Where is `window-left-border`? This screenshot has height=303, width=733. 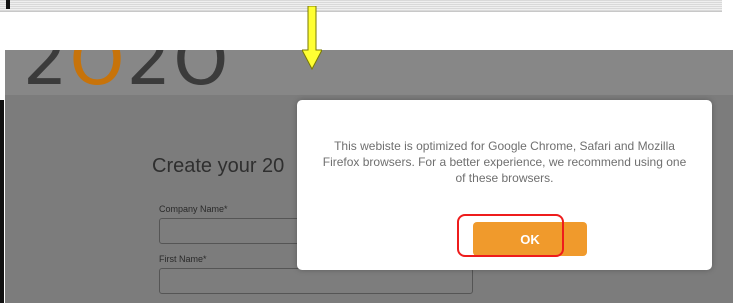 window-left-border is located at coordinates (2, 201).